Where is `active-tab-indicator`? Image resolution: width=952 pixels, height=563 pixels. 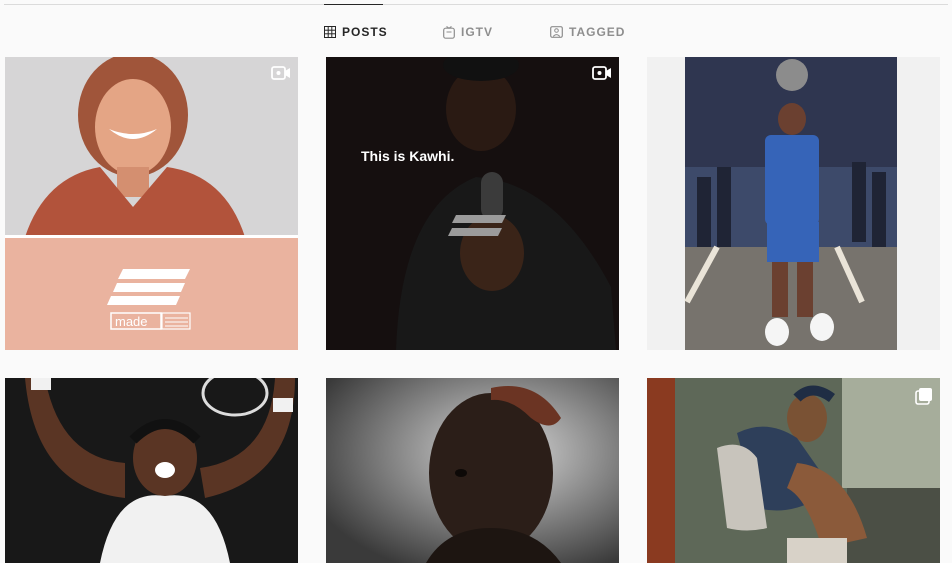
active-tab-indicator is located at coordinates (353, 4).